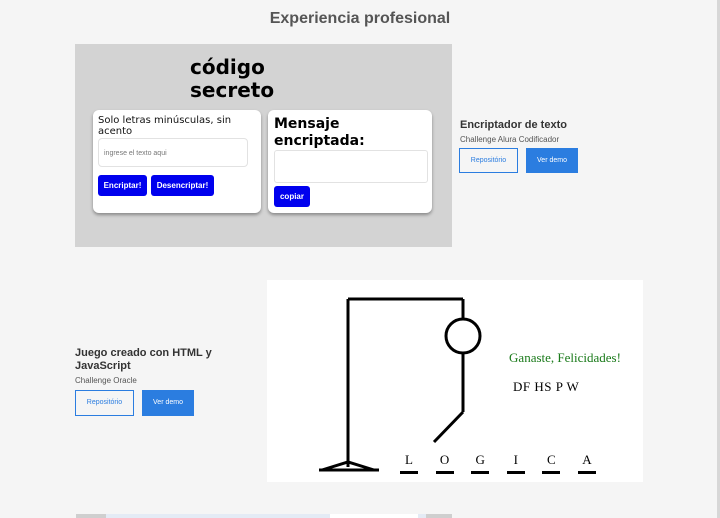 The image size is (720, 518). What do you see at coordinates (319, 132) in the screenshot?
I see `screenshot-output-title: Mensaje encriptada:` at bounding box center [319, 132].